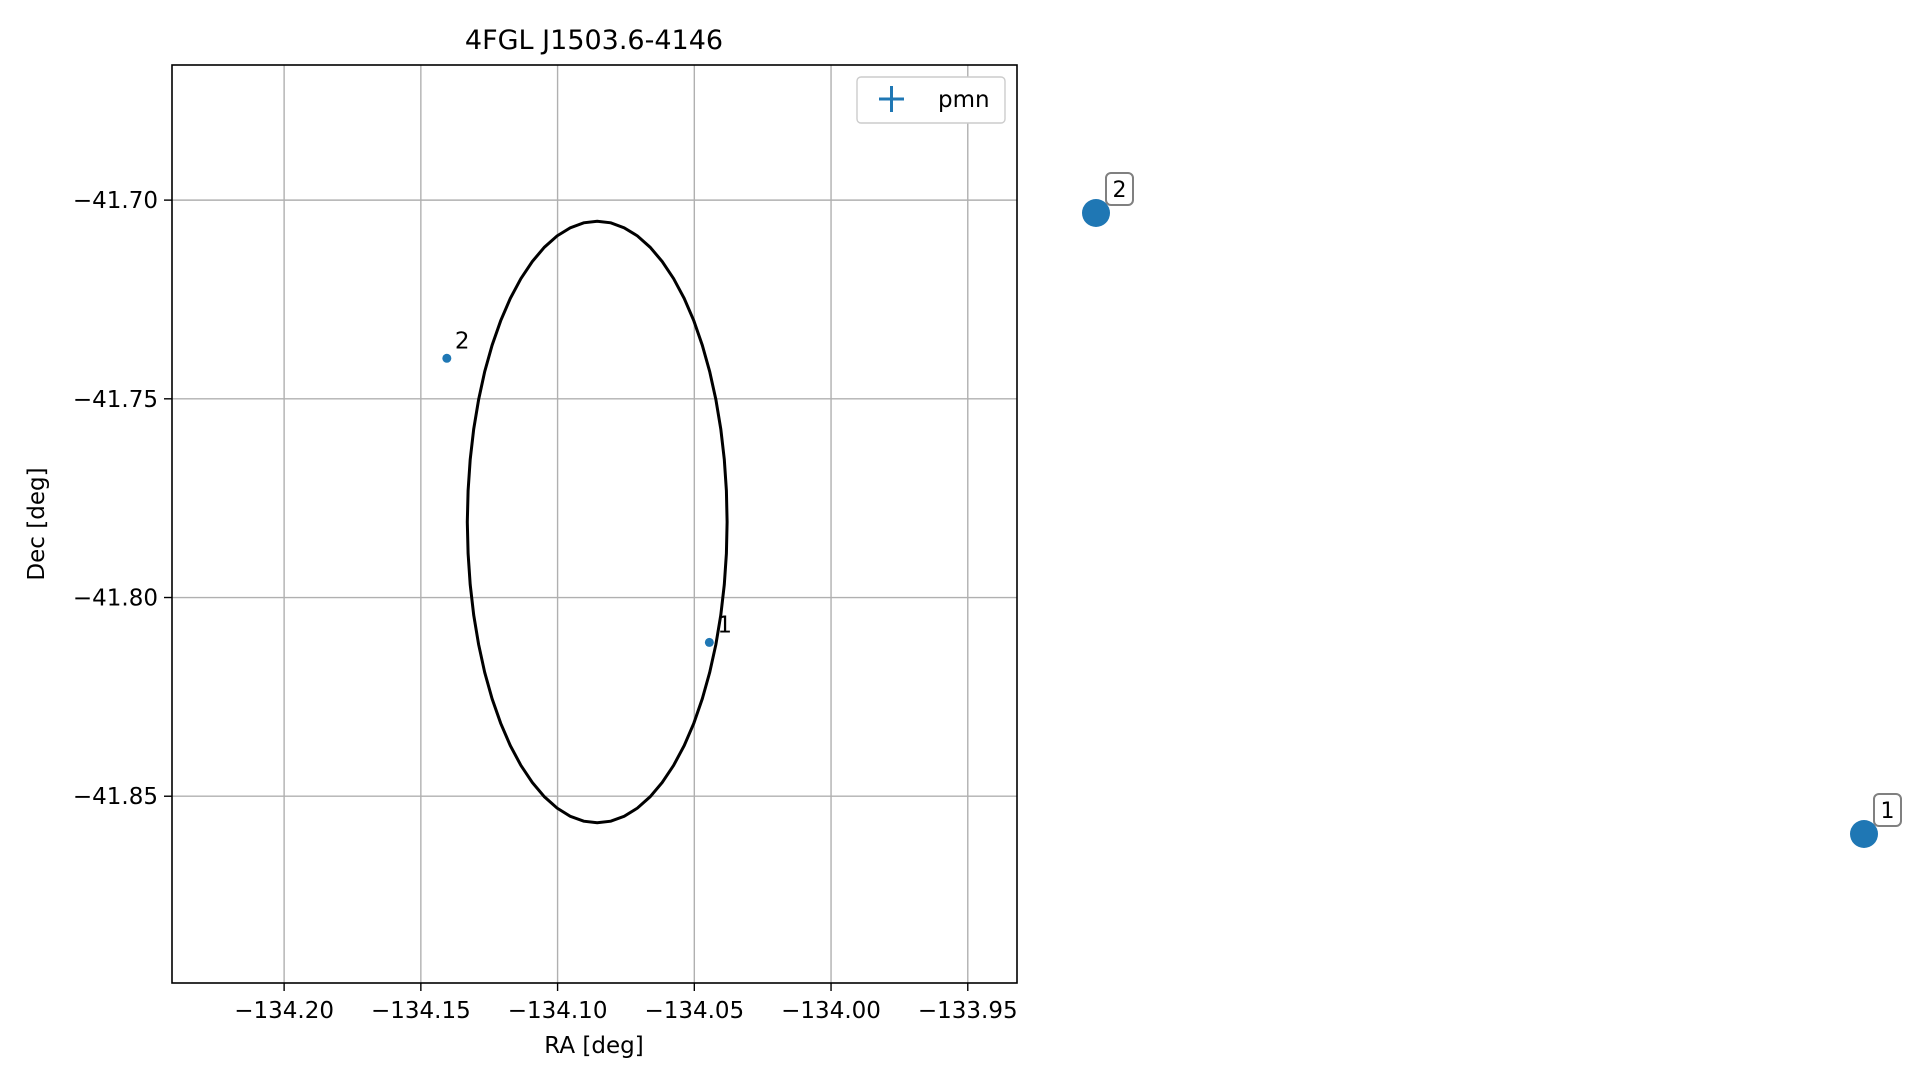 The image size is (1919, 1080). I want to click on chart-title: 4FGL J1503.6-4146, so click(594, 40).